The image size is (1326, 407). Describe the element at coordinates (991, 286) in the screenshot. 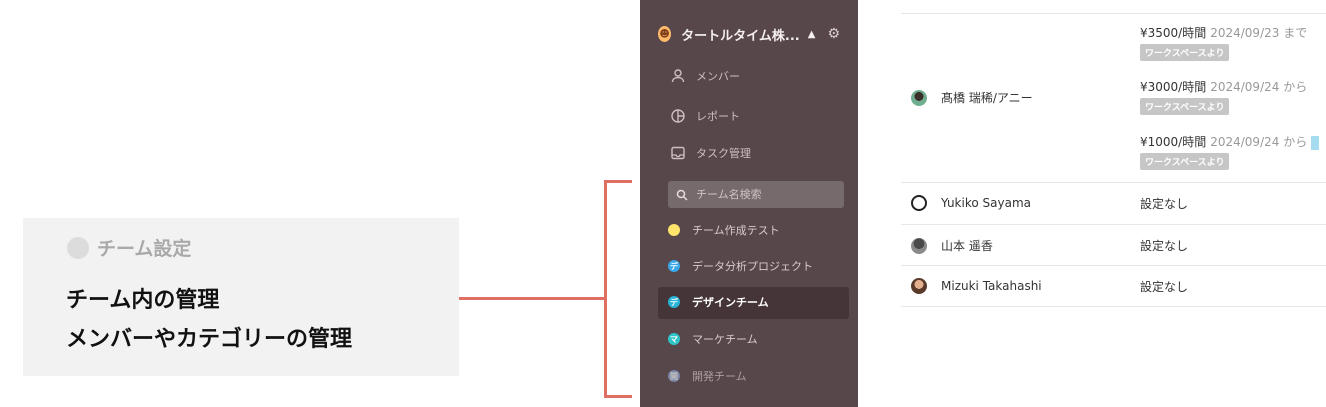

I see `member-name: Mizuki Takahashi` at that location.